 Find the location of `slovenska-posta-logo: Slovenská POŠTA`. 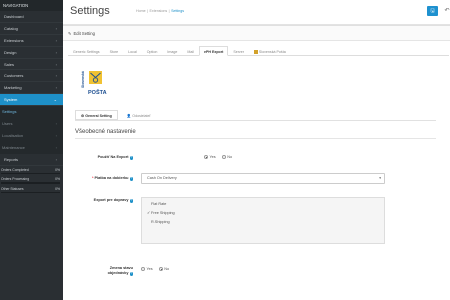

slovenska-posta-logo: Slovenská POŠTA is located at coordinates (95, 83).